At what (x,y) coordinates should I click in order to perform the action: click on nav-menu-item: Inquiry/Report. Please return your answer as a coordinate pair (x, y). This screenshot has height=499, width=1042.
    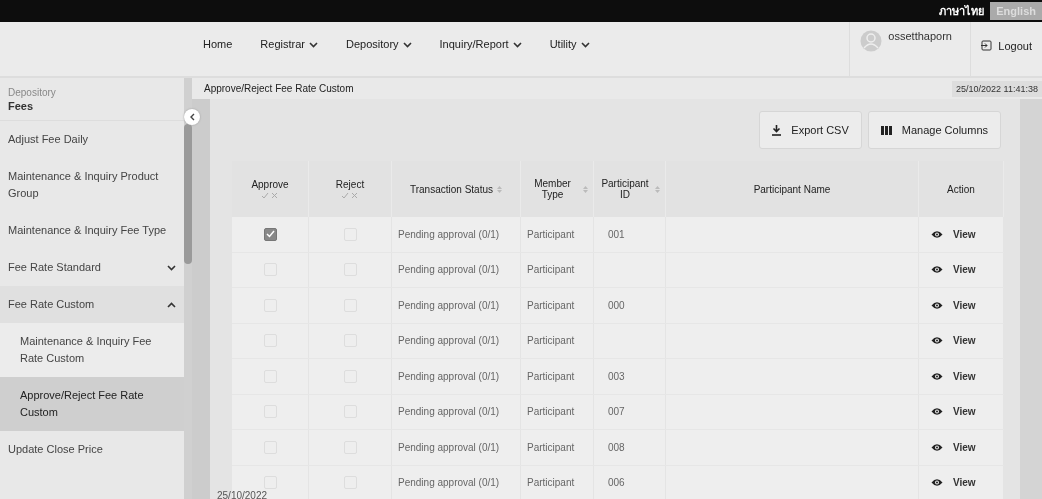
    Looking at the image, I should click on (480, 57).